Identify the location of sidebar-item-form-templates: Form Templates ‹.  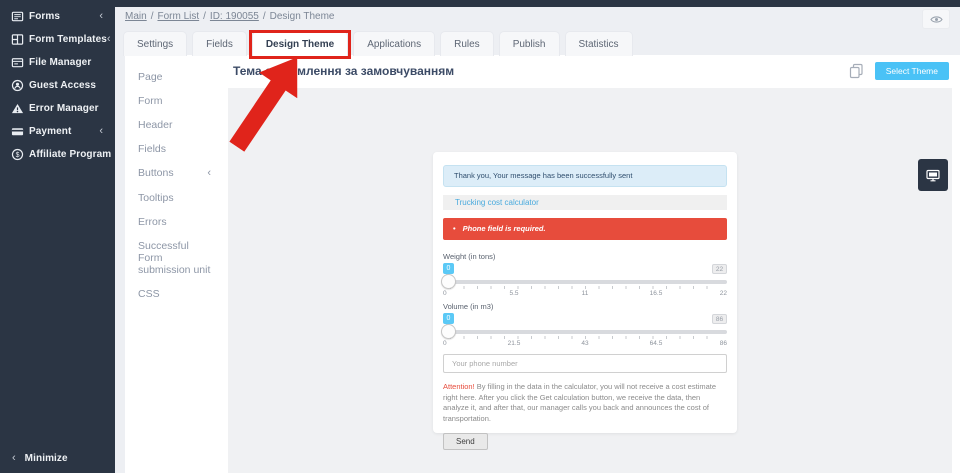
(57, 39).